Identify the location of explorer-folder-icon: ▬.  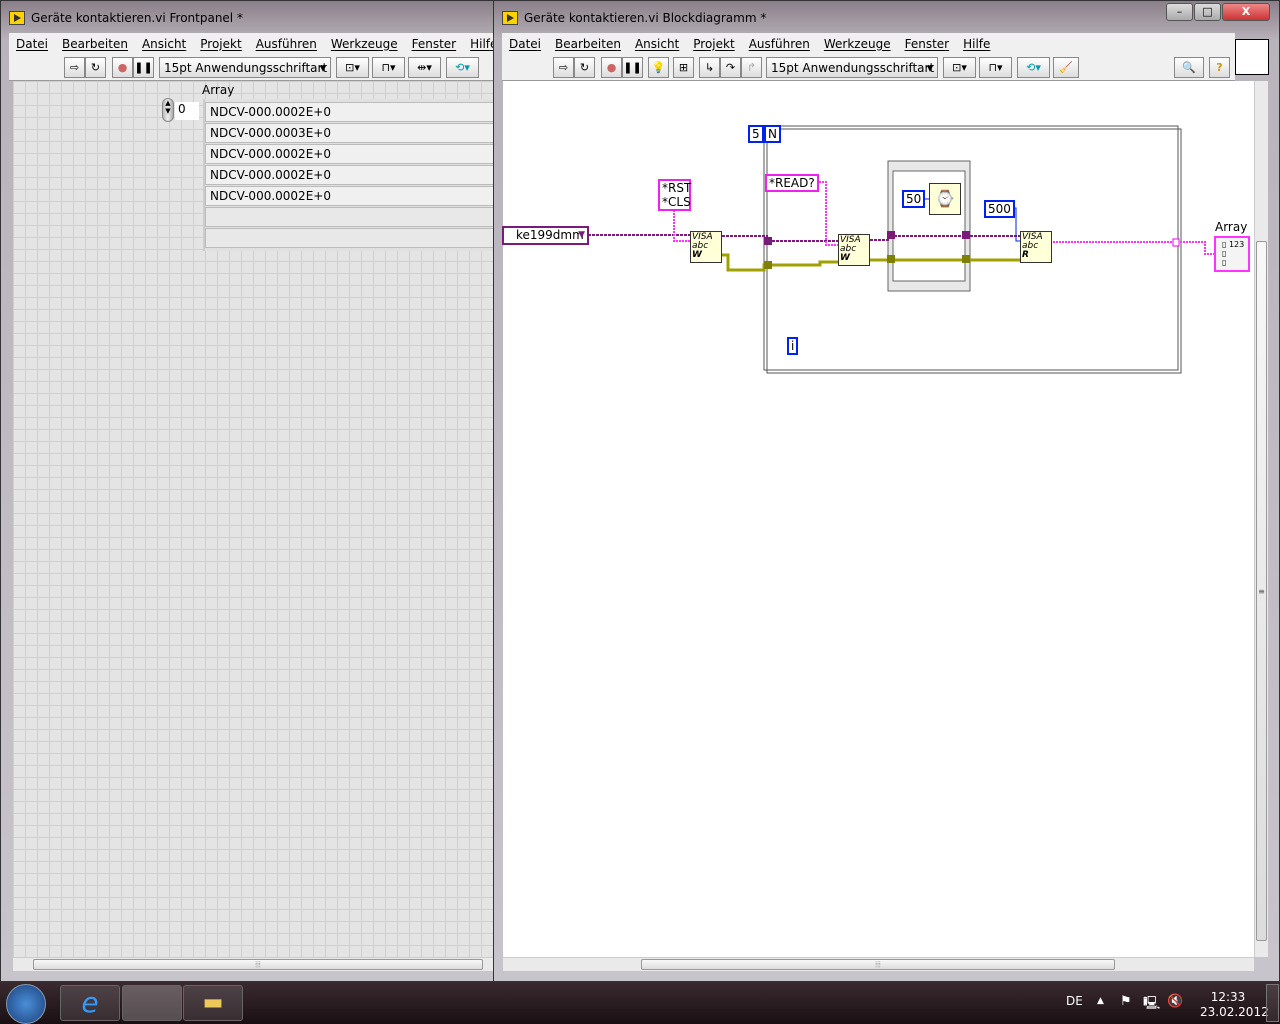
(213, 1003).